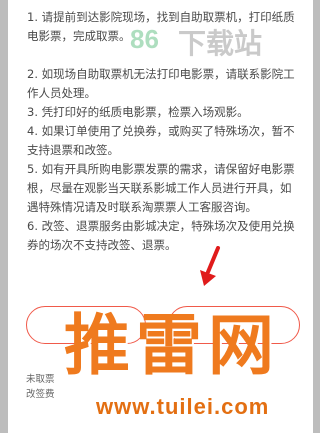 The width and height of the screenshot is (320, 433). Describe the element at coordinates (161, 83) in the screenshot. I see `notice-item-2: 2. 如现场自助取票机无法打印电影票，请联系影院工作人员处理。` at that location.